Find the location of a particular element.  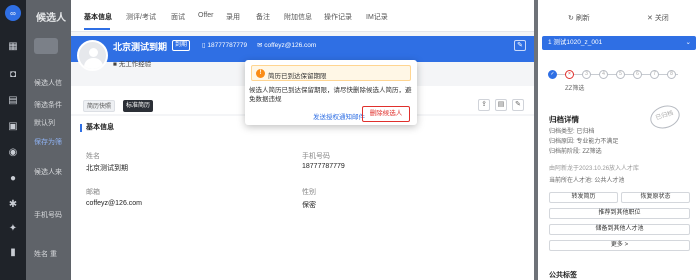

archive-line: 当前所在人才池: 公共人才池 is located at coordinates (587, 181).